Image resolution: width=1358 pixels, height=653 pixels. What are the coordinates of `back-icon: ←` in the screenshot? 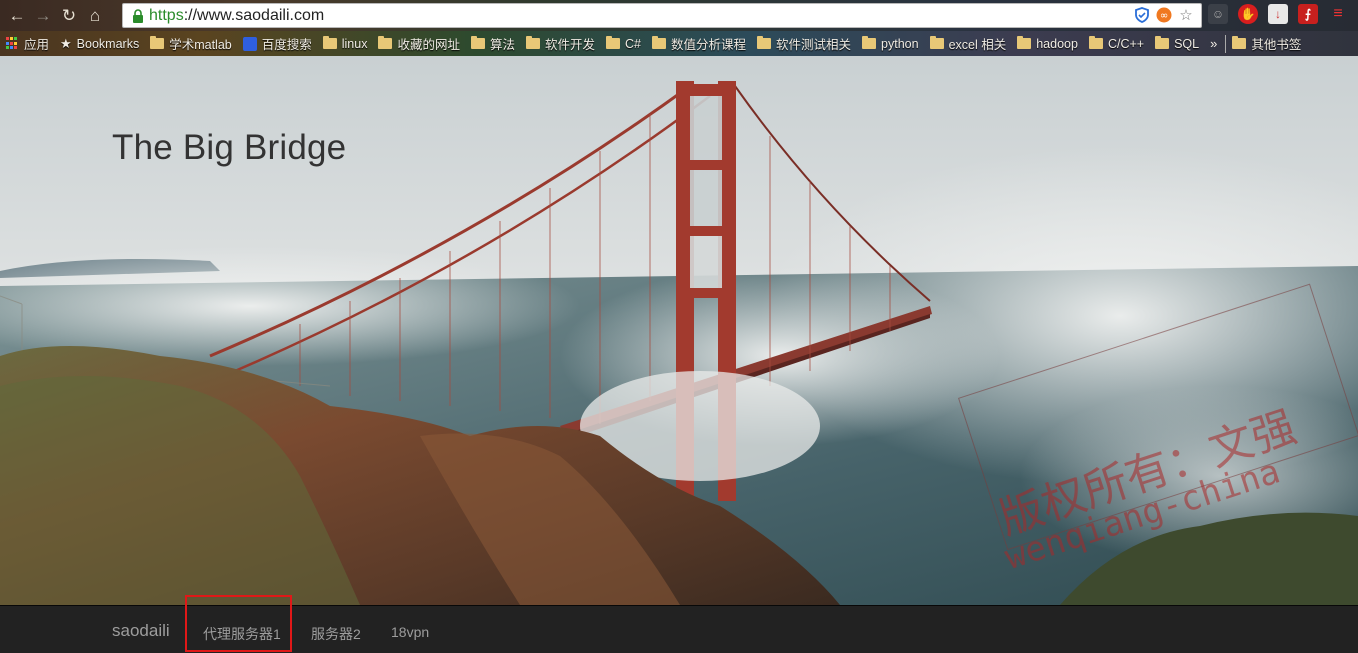 It's located at (17, 16).